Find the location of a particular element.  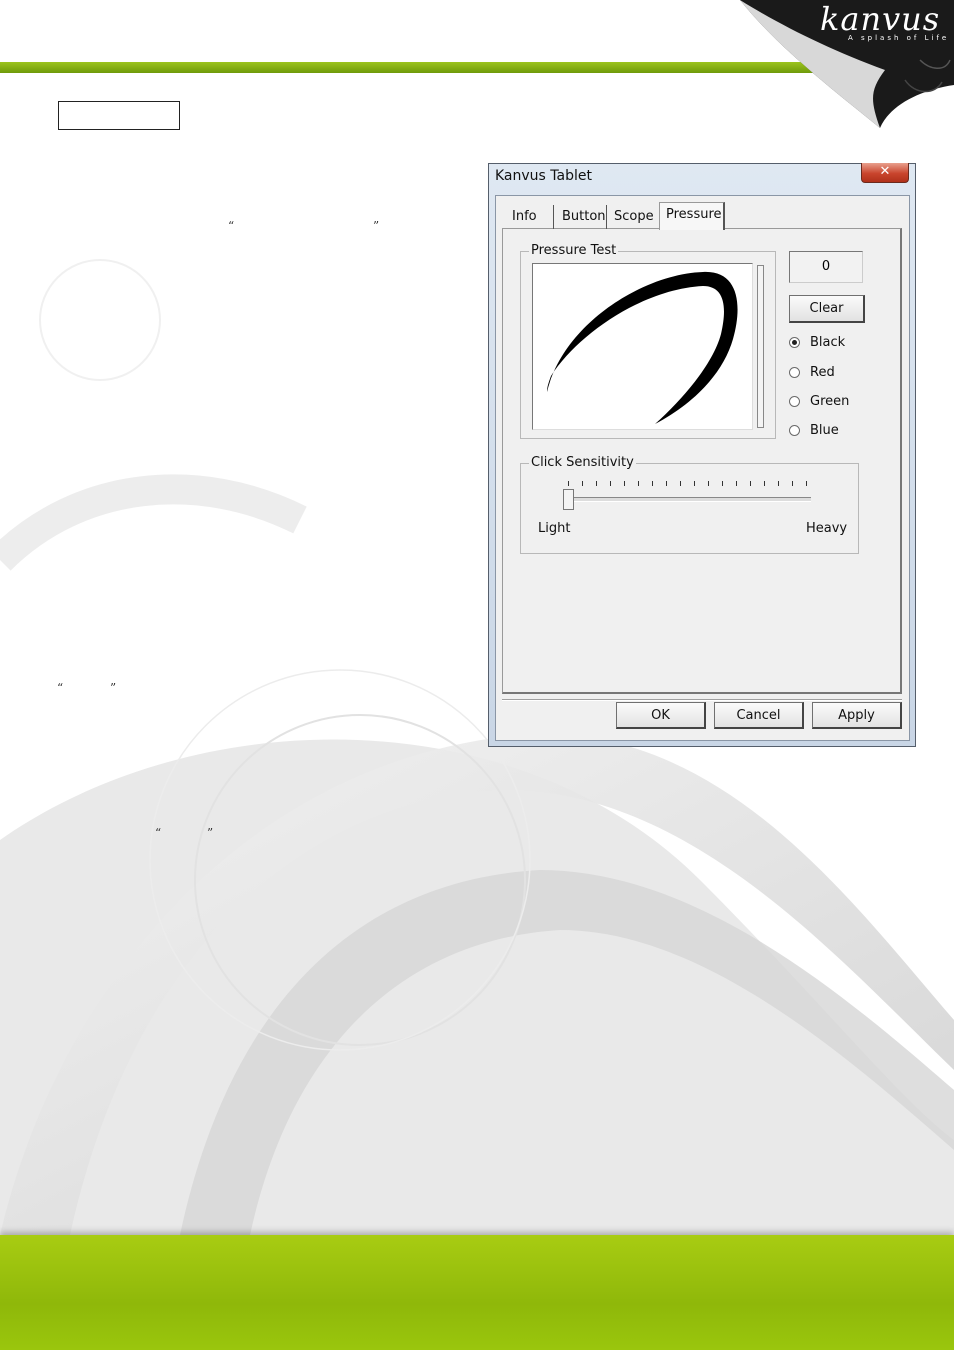

sensitivity-slider-thumb is located at coordinates (568, 499).